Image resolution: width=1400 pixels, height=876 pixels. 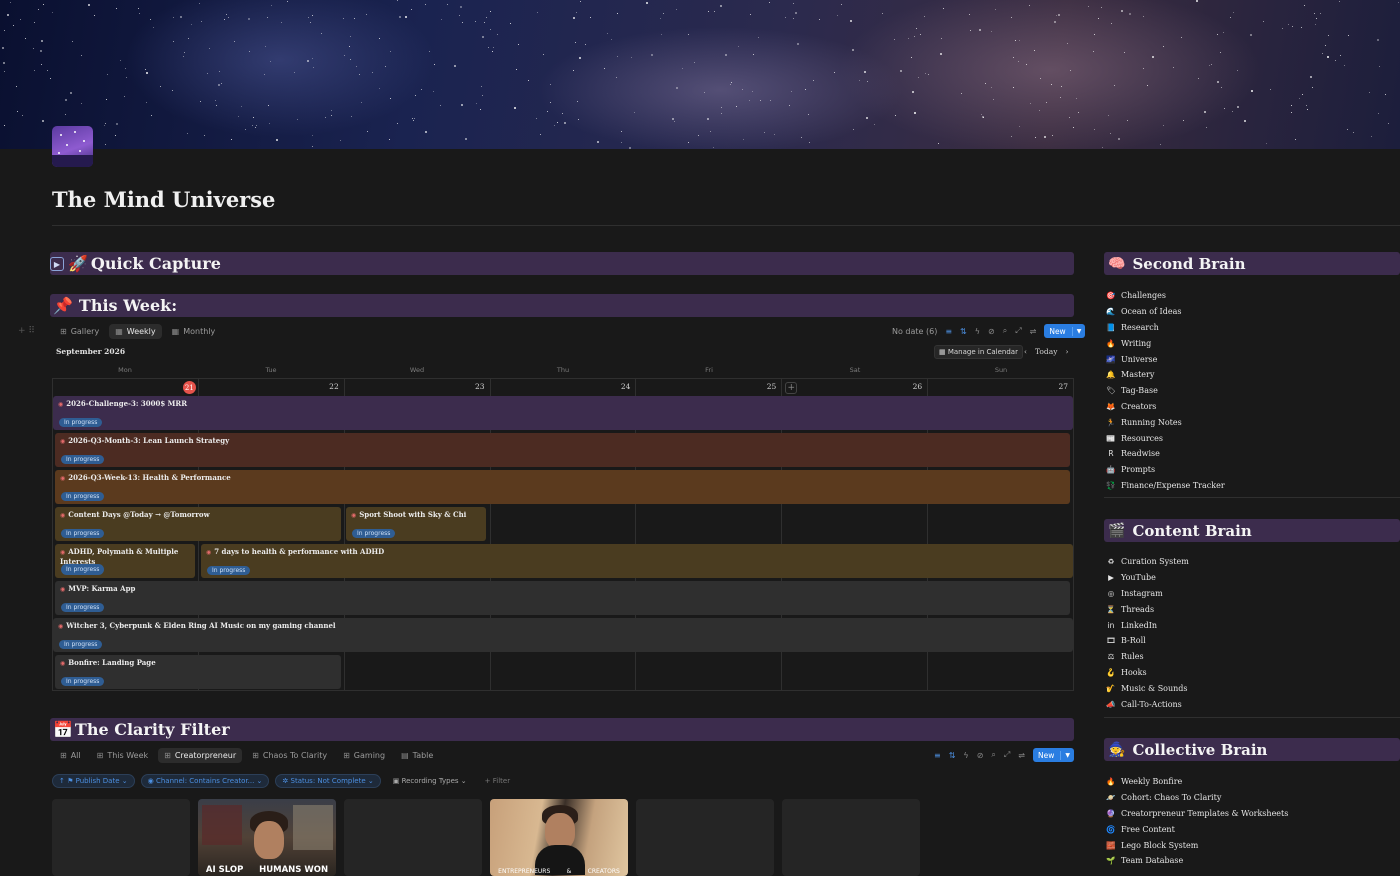 What do you see at coordinates (364, 755) in the screenshot?
I see `tab-gaming: ⊞ Gaming` at bounding box center [364, 755].